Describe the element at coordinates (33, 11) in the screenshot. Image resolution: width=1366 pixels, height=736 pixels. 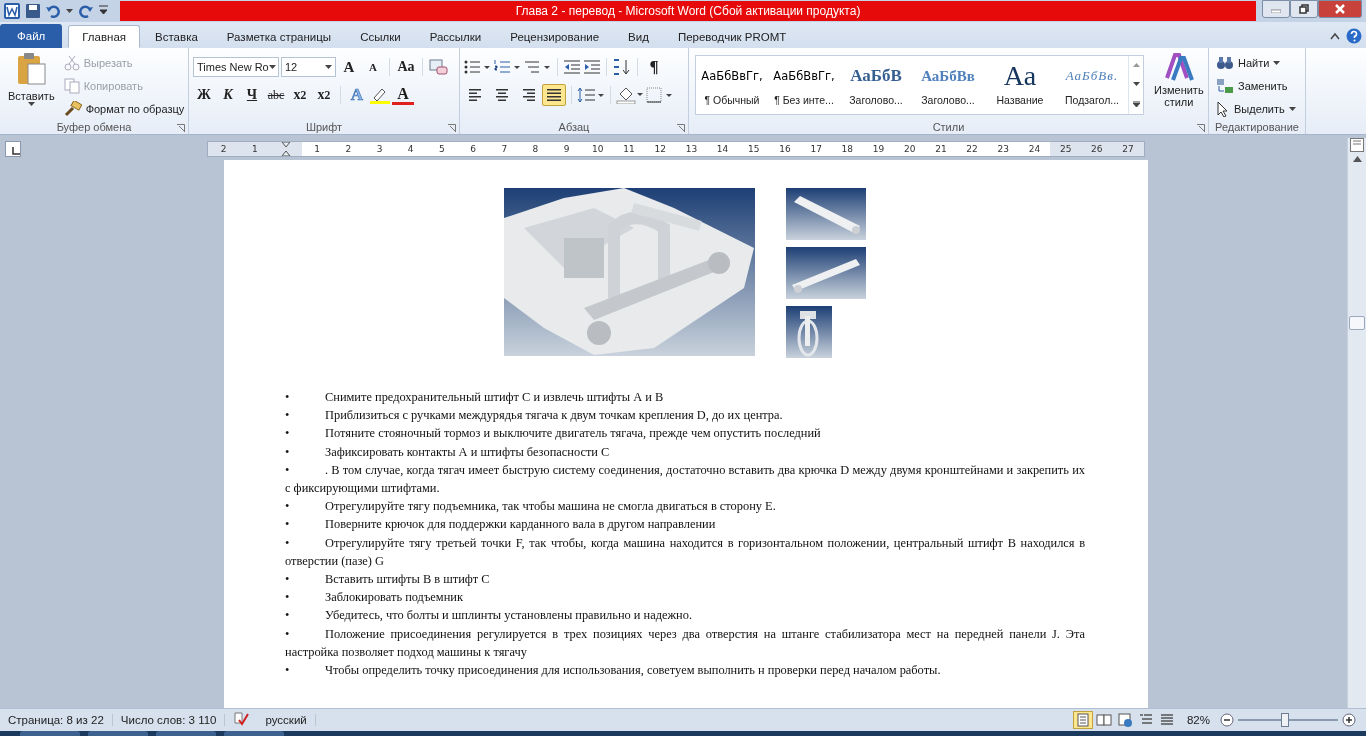
I see `save-icon` at that location.